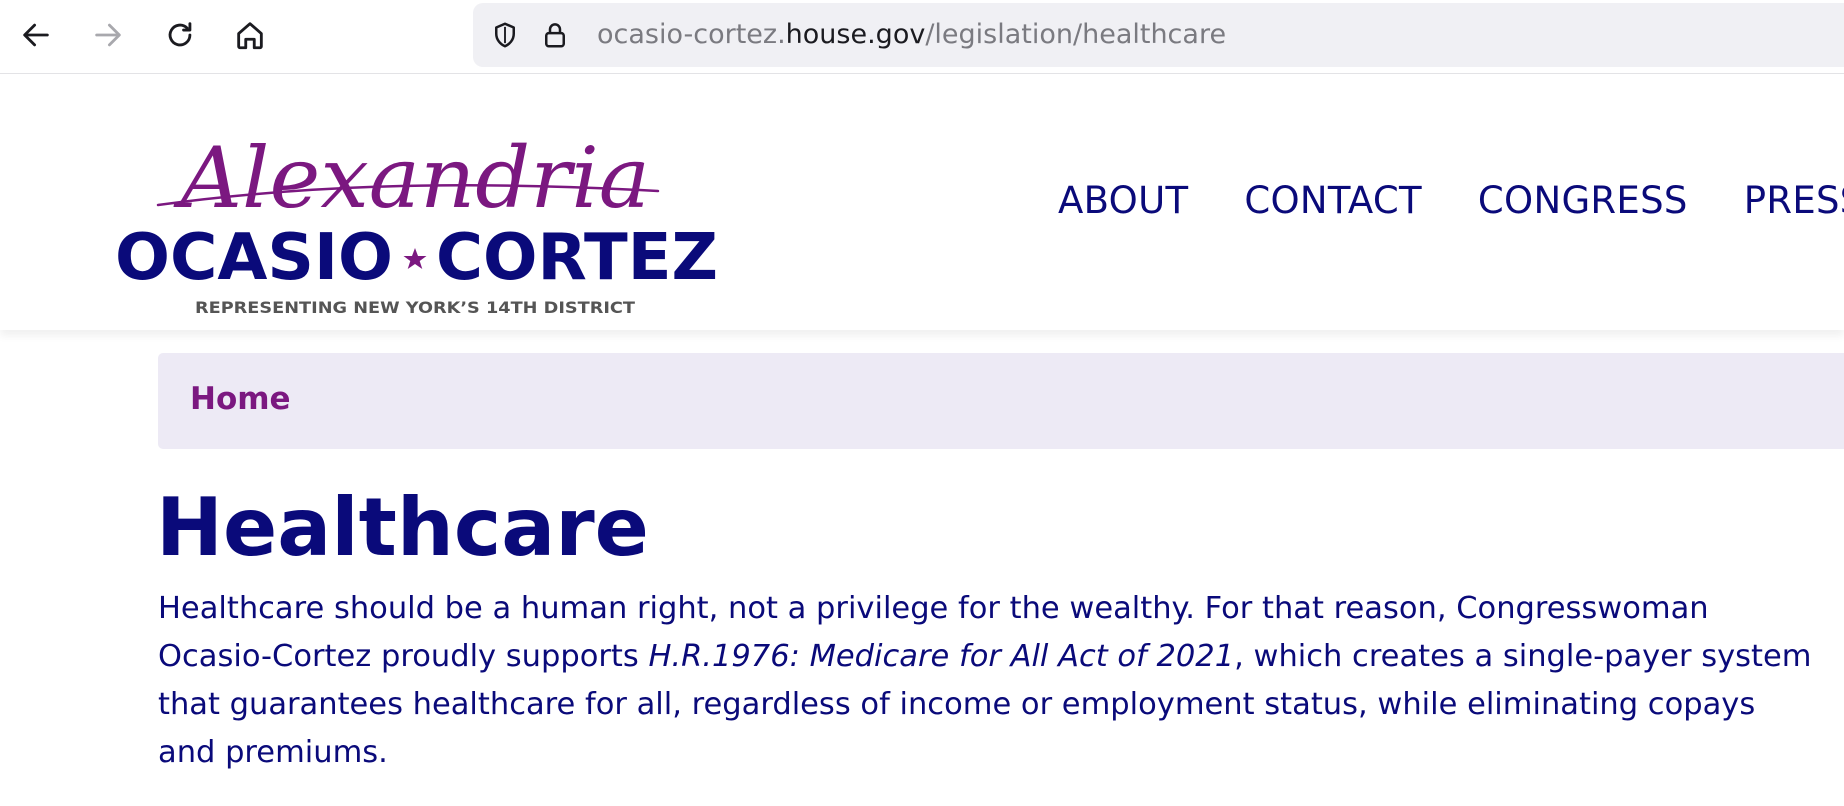 This screenshot has height=806, width=1844. I want to click on lock-icon, so click(555, 35).